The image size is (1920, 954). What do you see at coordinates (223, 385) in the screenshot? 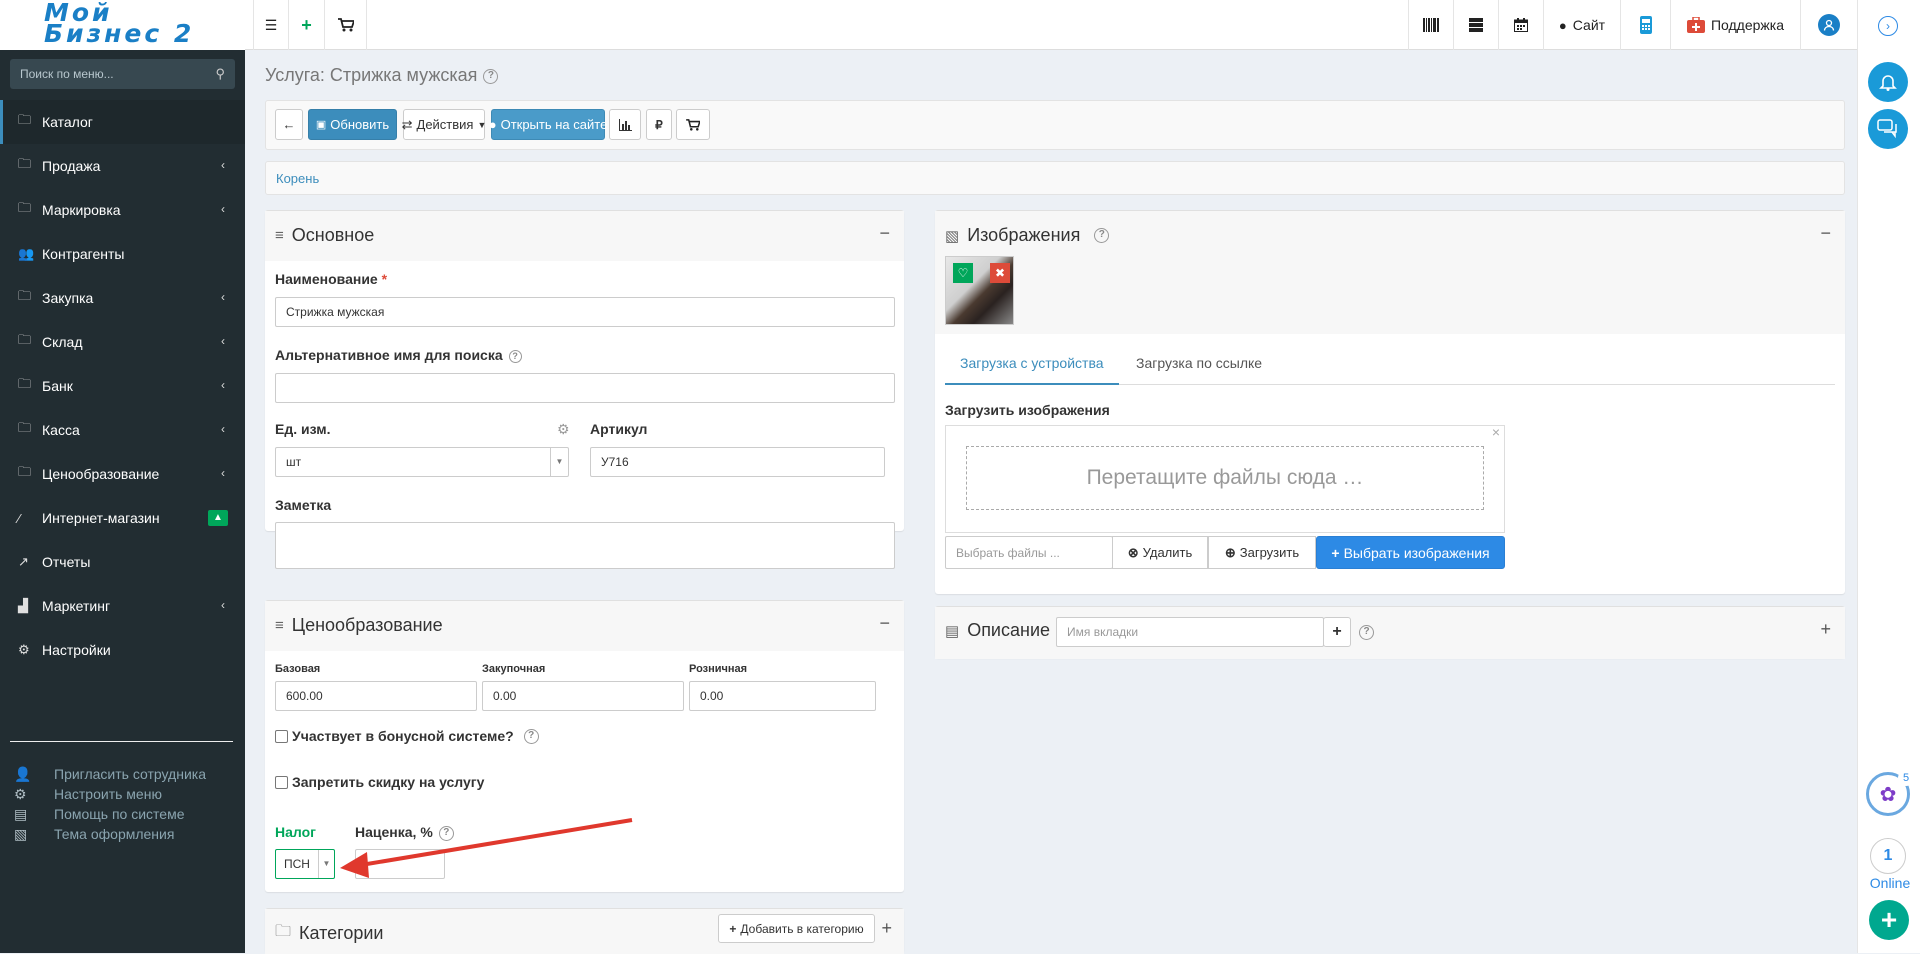
I see `chevron-left-icon: ‹` at bounding box center [223, 385].